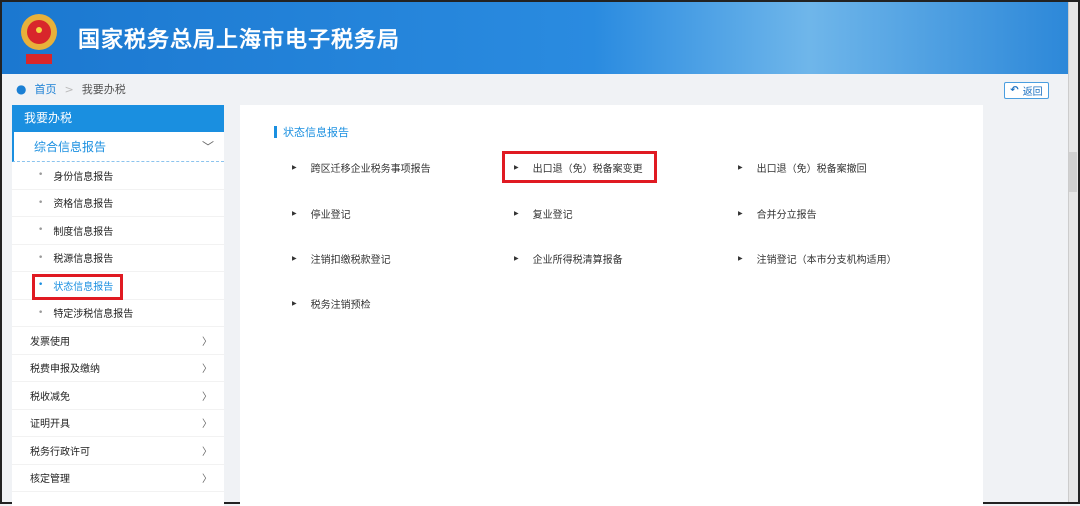 This screenshot has height=506, width=1080. What do you see at coordinates (50, 425) in the screenshot?
I see `sidebar-item-label: 证明开具` at bounding box center [50, 425].